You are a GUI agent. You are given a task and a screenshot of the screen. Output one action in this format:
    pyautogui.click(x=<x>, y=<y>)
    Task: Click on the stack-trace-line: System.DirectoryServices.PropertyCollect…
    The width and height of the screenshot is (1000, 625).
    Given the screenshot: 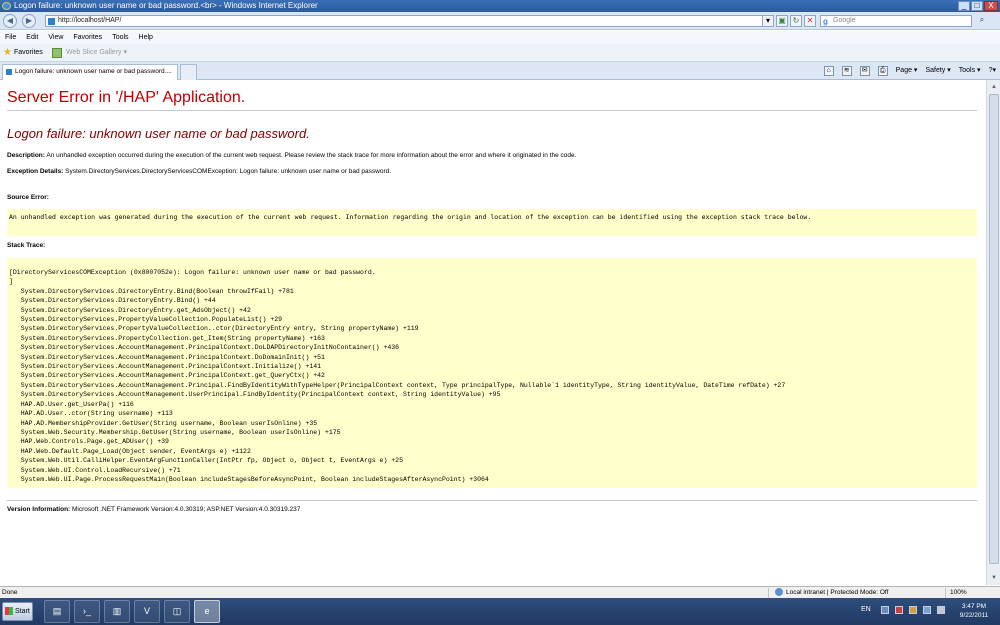 What is the action you would take?
    pyautogui.click(x=167, y=338)
    